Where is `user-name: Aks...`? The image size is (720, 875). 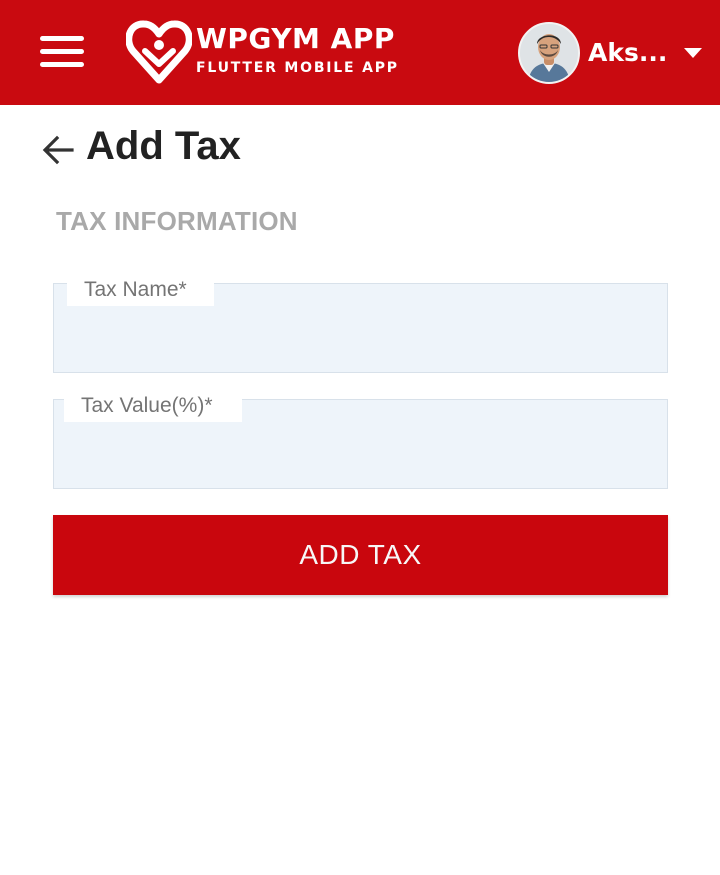 user-name: Aks... is located at coordinates (627, 52).